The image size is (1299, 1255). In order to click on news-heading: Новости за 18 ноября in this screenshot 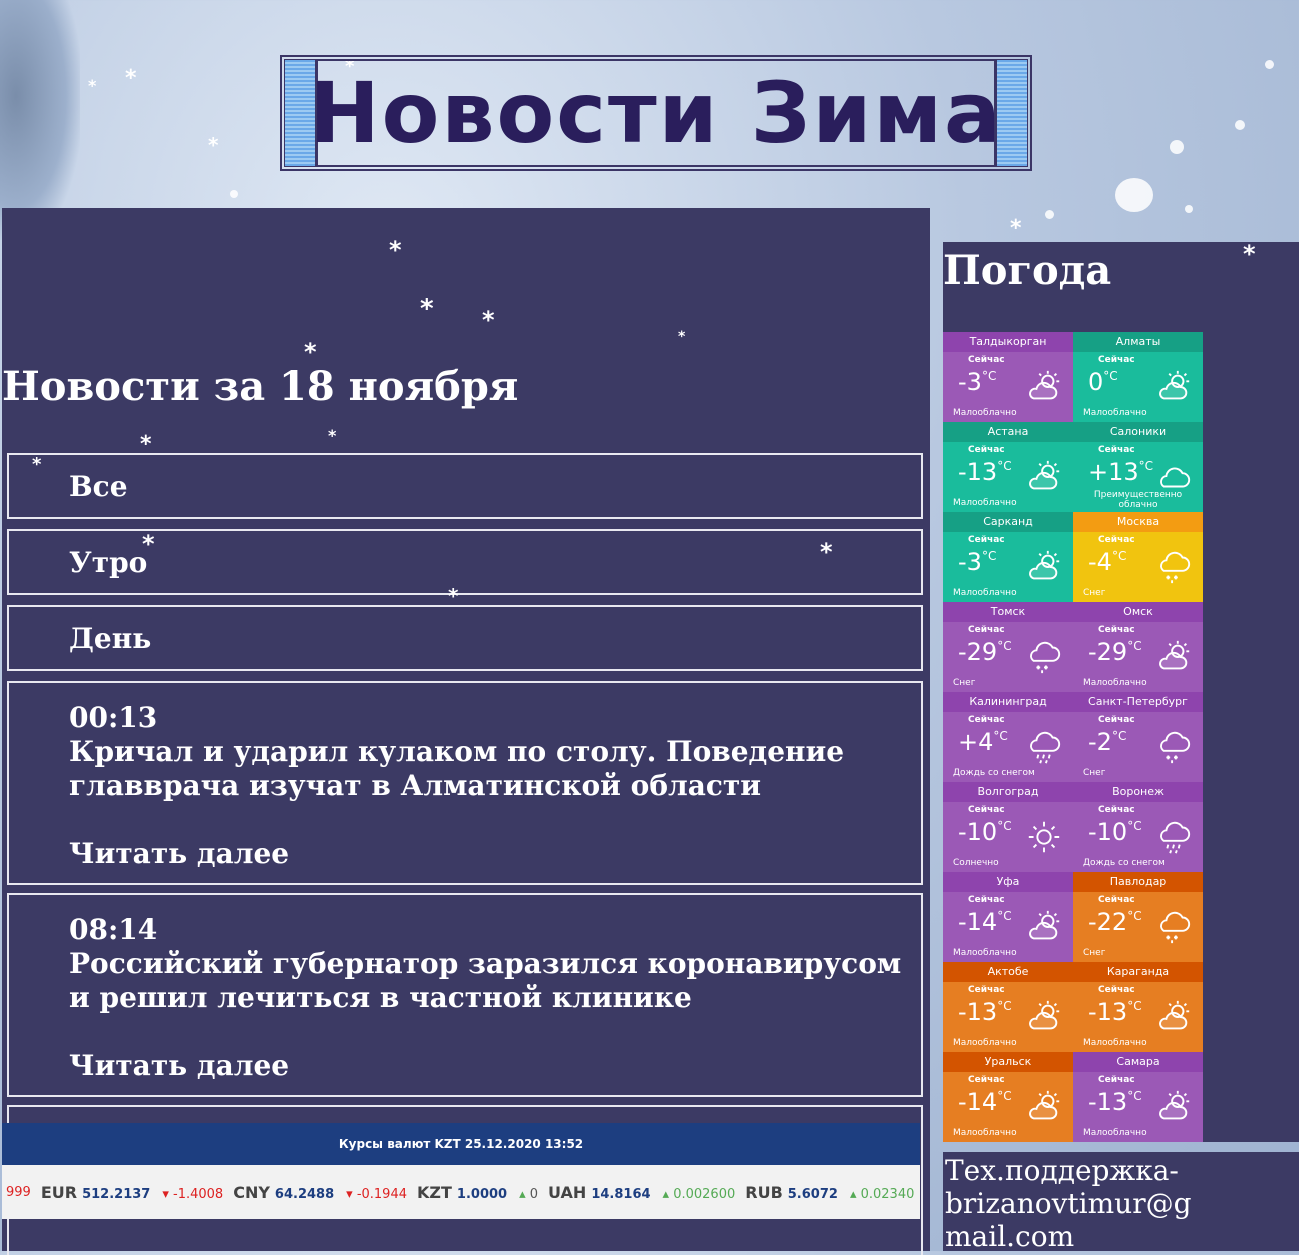, I will do `click(260, 386)`.